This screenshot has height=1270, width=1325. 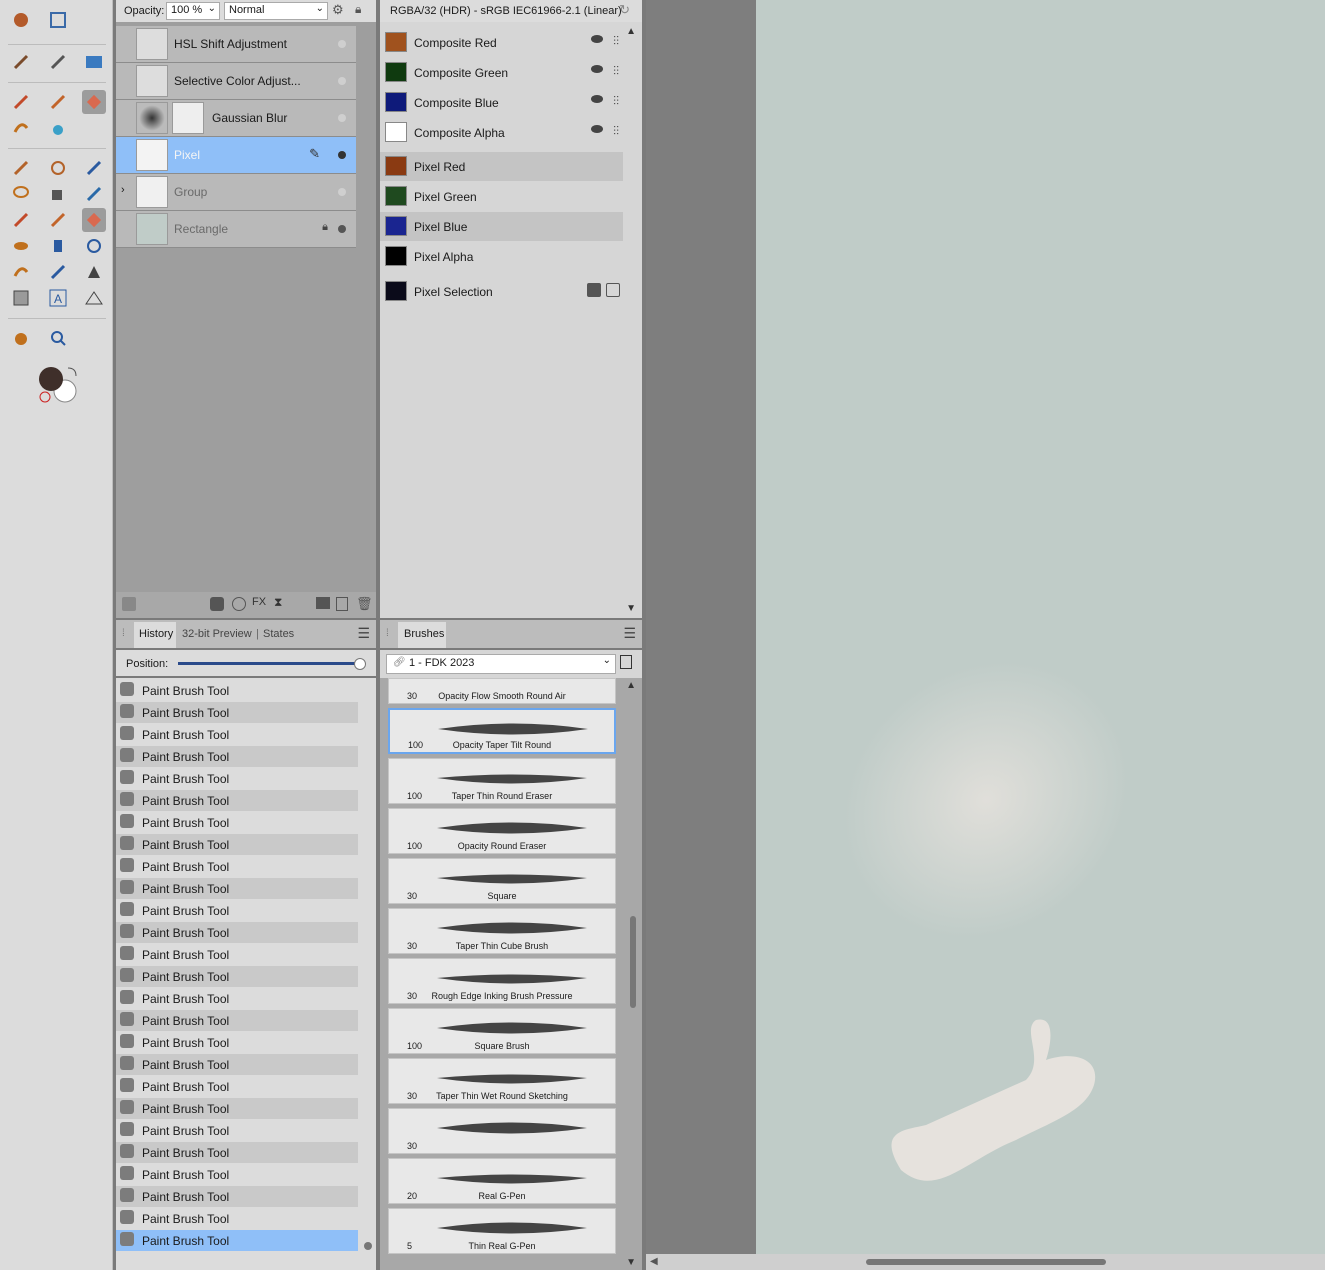 I want to click on history-scrollbar-thumb, so click(x=368, y=1246).